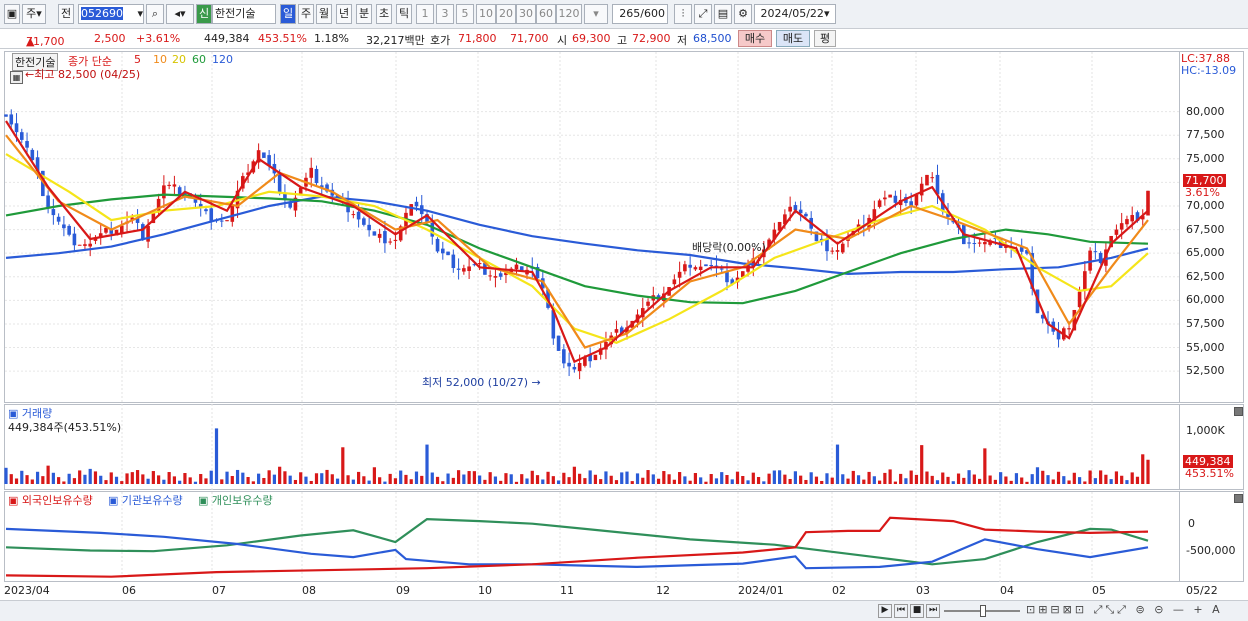  What do you see at coordinates (885, 611) in the screenshot?
I see `scroll-right-icon: ▶` at bounding box center [885, 611].